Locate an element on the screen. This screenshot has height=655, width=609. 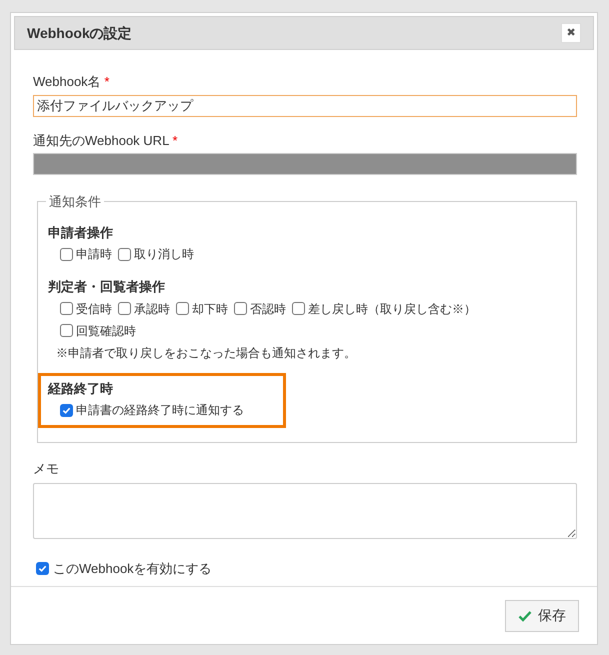
checkbox-label: 申請書の経路終了時に通知する is located at coordinates (160, 410).